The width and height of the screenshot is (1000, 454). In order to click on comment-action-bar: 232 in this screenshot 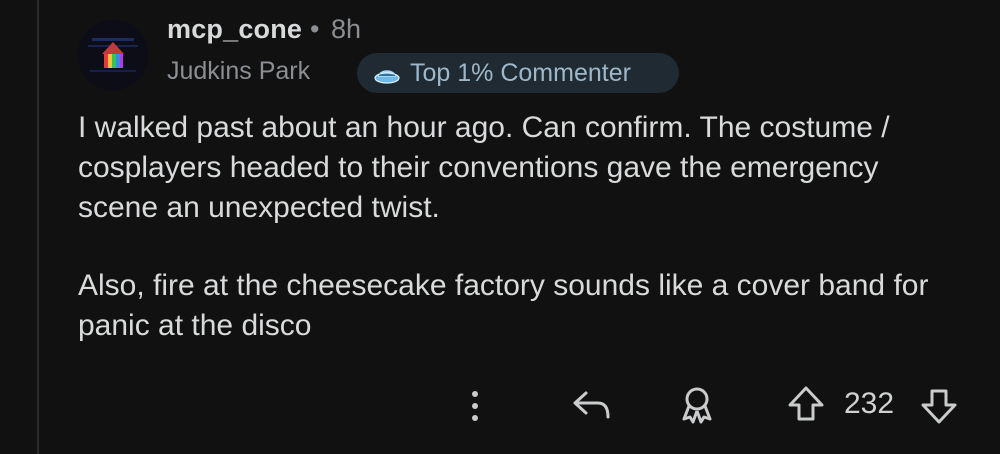, I will do `click(500, 405)`.